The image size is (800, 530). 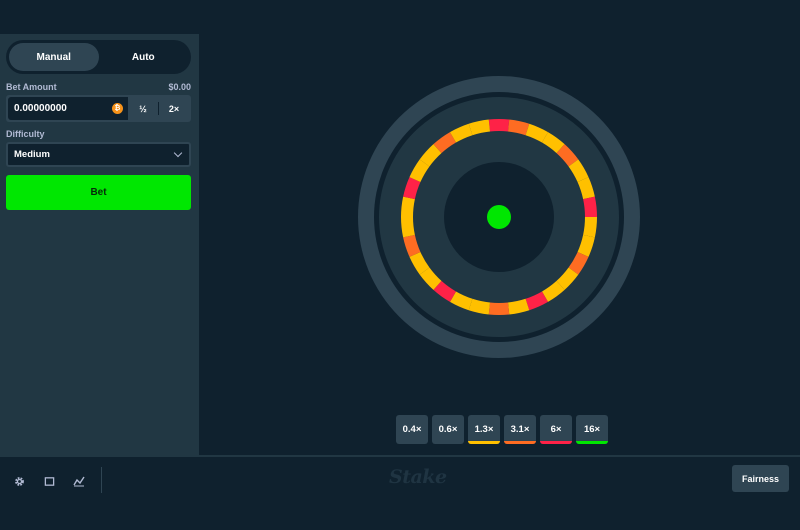 I want to click on difficulty-value: Medium, so click(x=32, y=154).